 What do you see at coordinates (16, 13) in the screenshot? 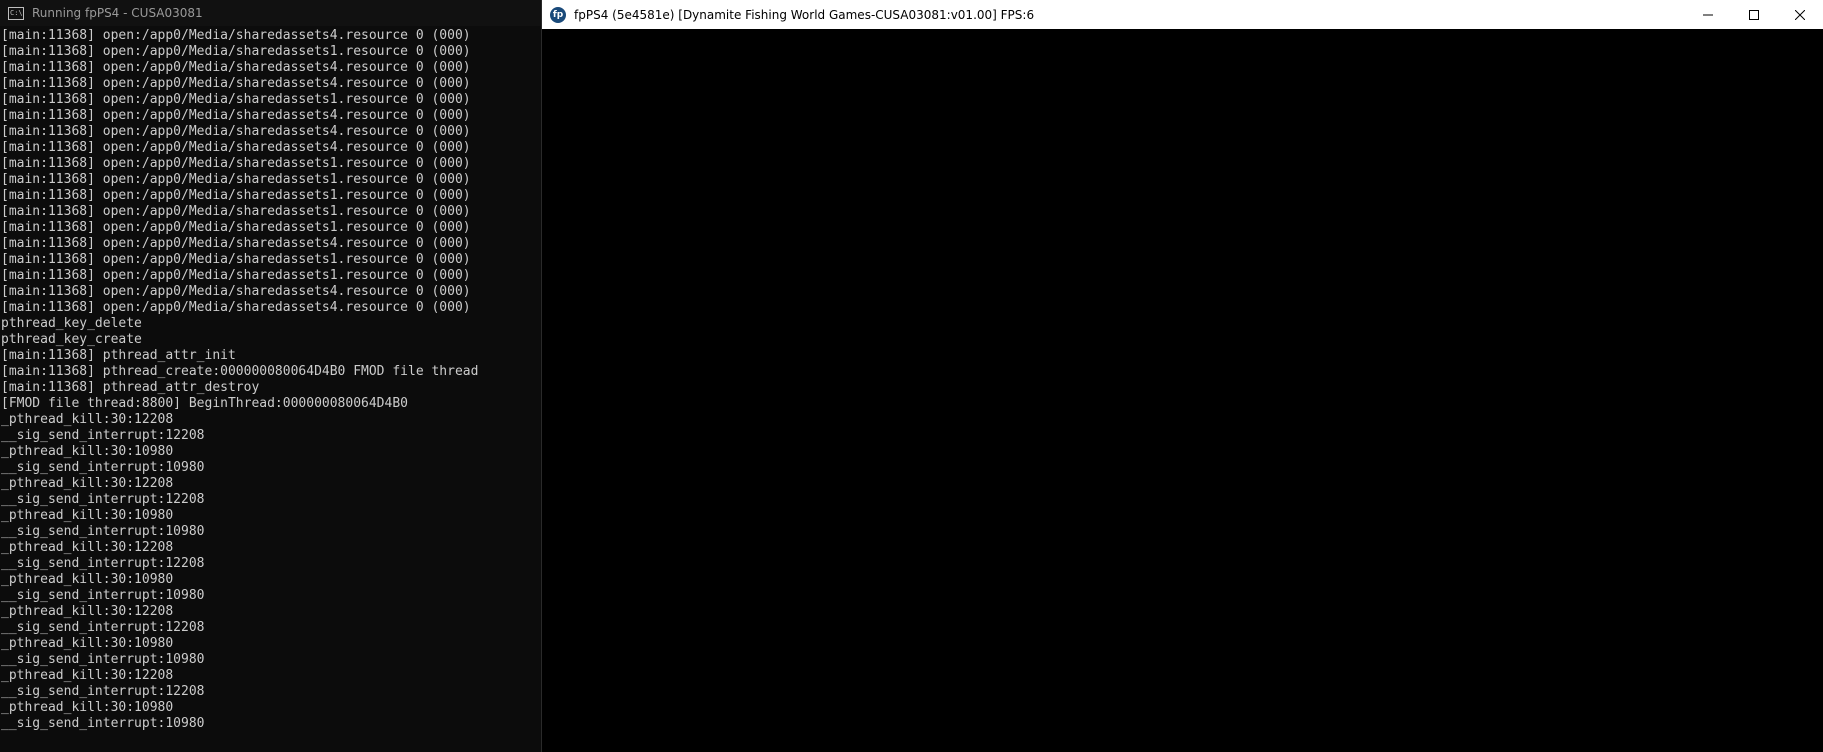
I see `console-app-icon: C:\` at bounding box center [16, 13].